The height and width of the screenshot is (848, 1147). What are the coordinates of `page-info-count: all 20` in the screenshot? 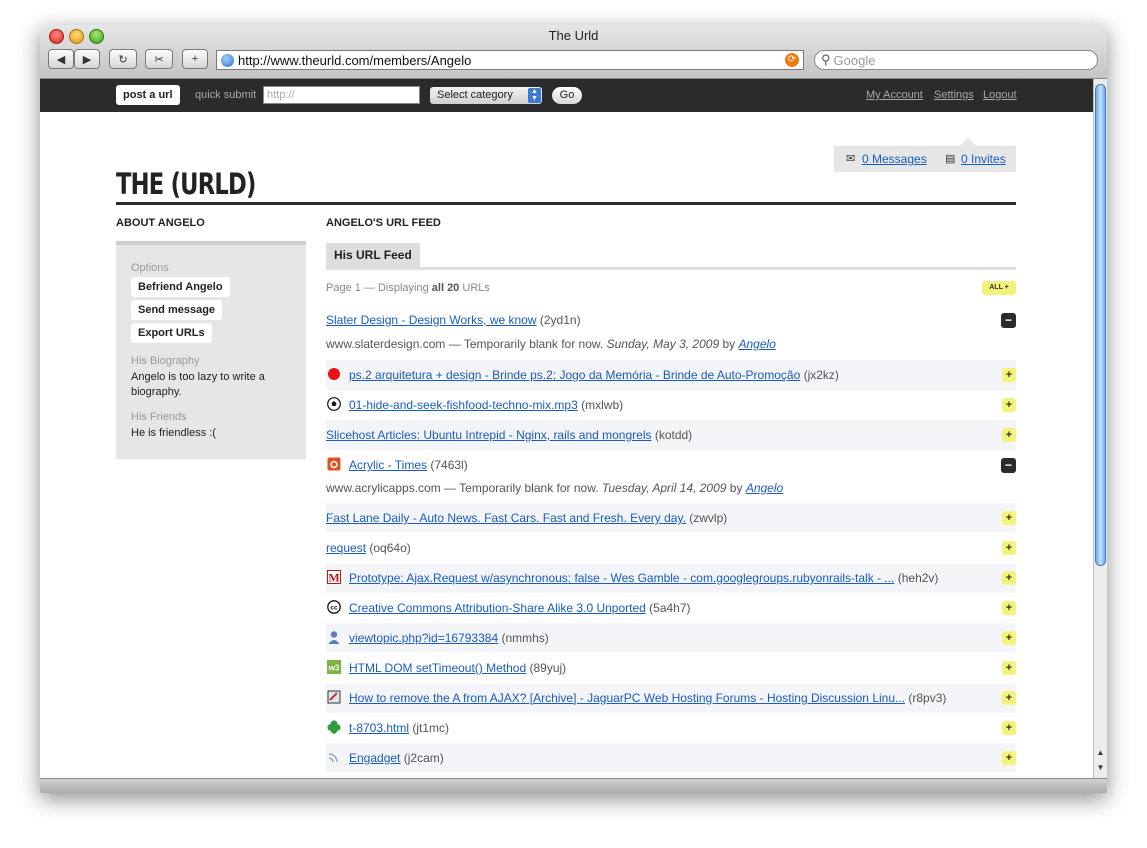 It's located at (445, 288).